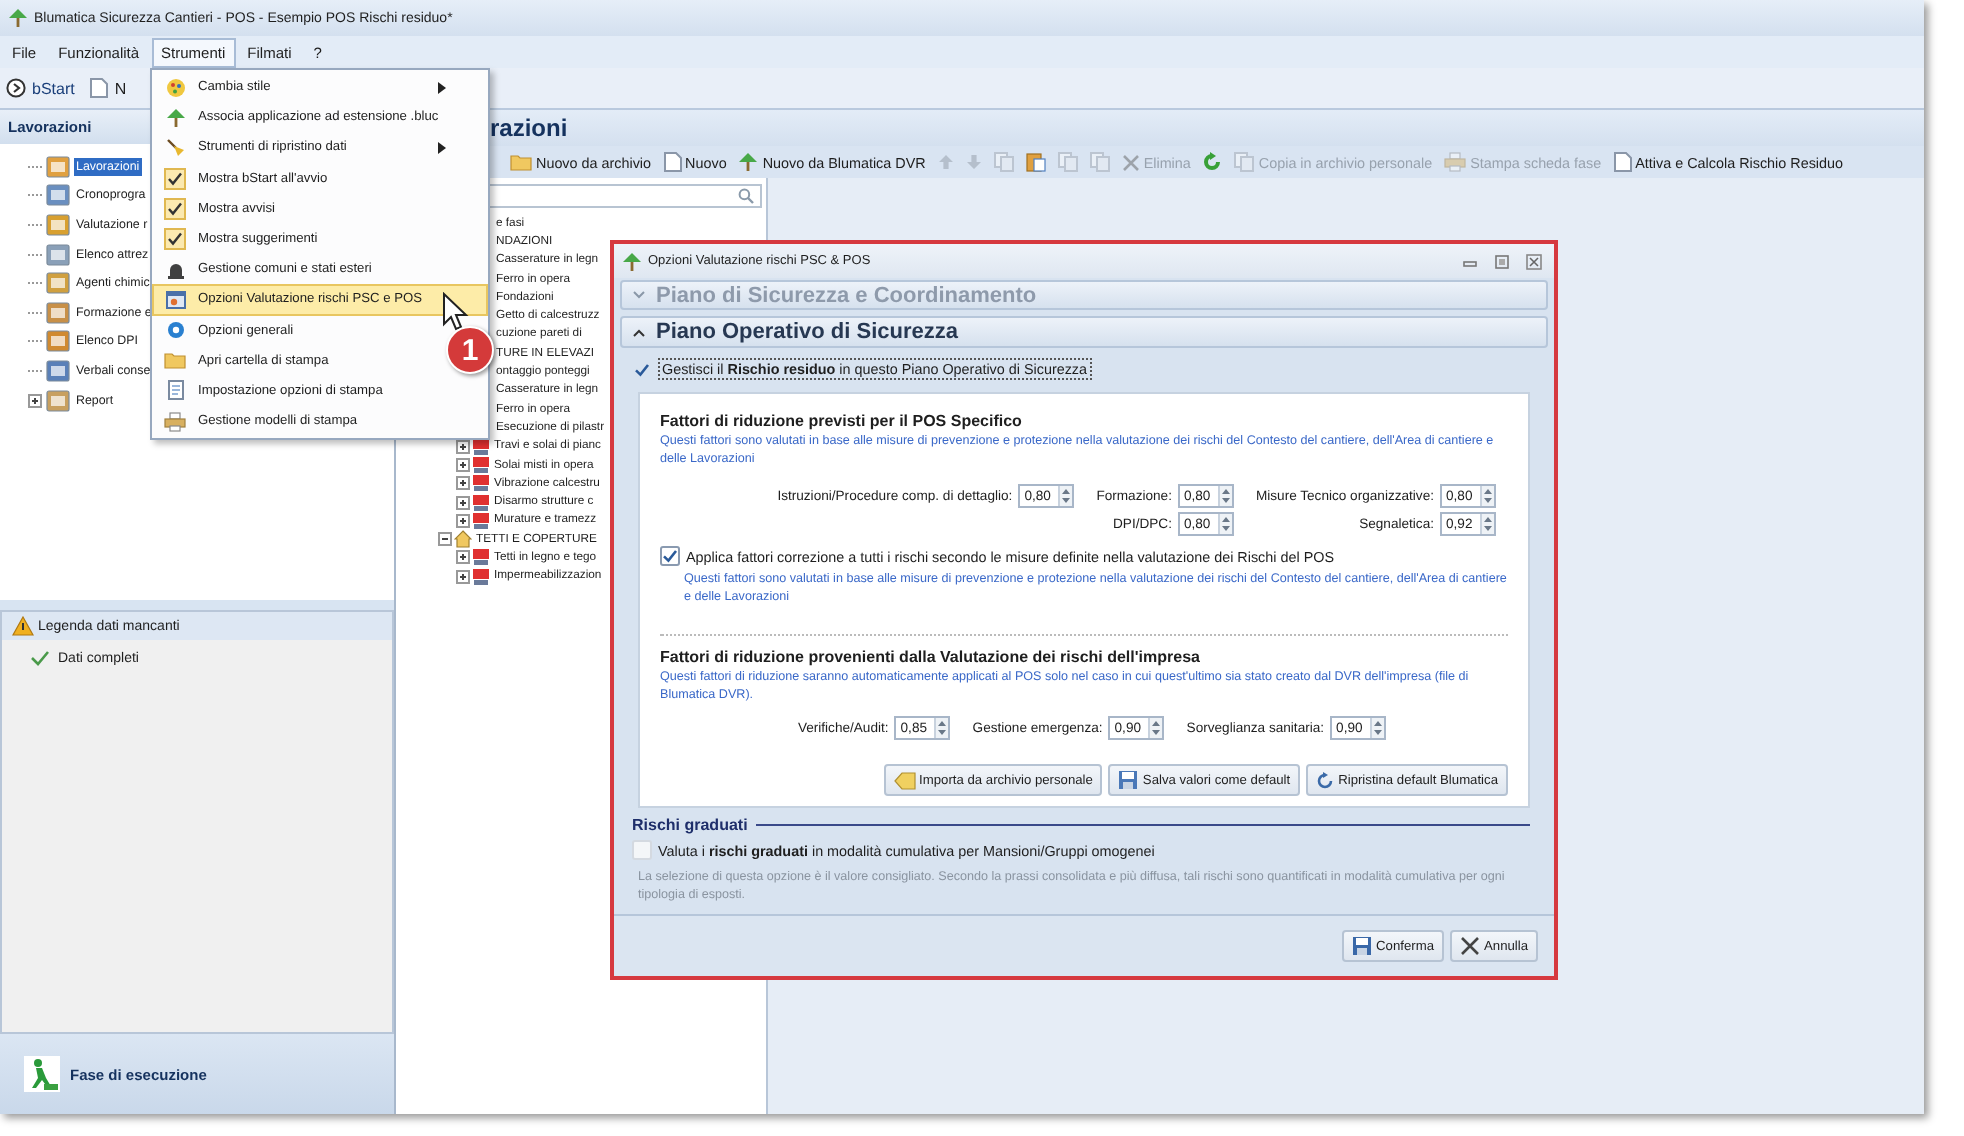 The image size is (1964, 1136). What do you see at coordinates (931, 657) in the screenshot?
I see `group-title: Fattori di riduzione provenienti dalla Valutazione dei rischi dell'impresa` at bounding box center [931, 657].